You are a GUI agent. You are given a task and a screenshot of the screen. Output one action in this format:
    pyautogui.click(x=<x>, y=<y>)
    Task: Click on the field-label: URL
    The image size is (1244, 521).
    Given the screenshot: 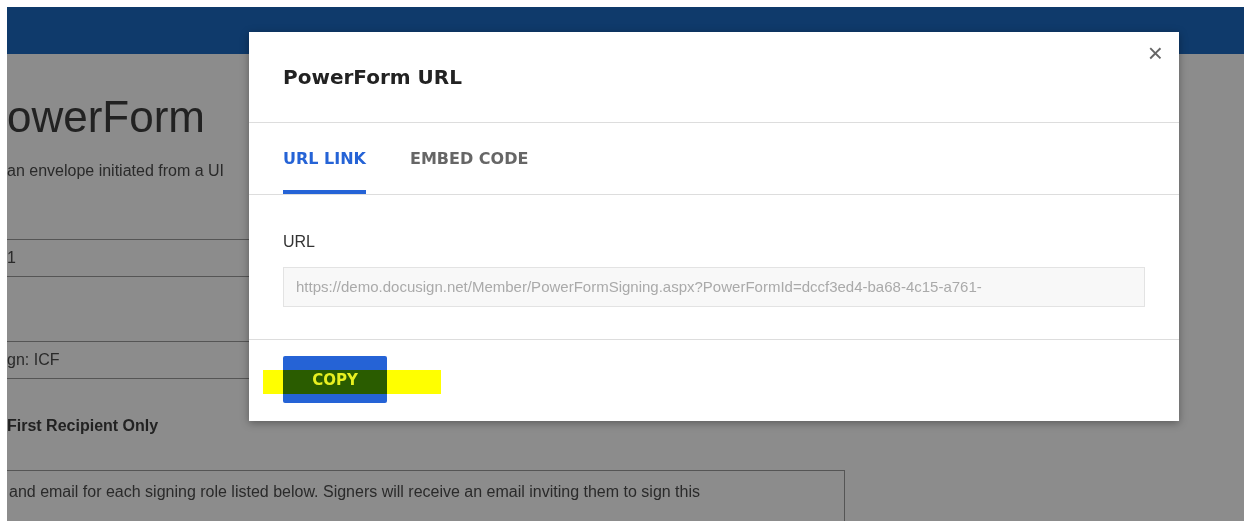 What is the action you would take?
    pyautogui.click(x=299, y=242)
    